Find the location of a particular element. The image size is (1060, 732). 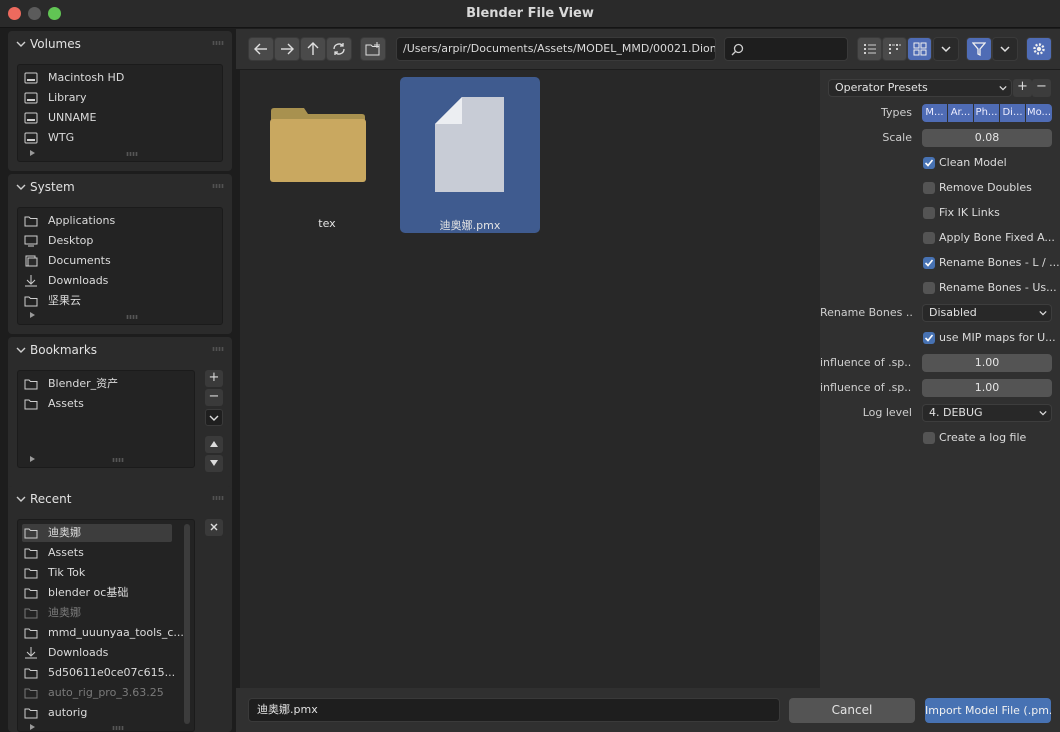

file-tile-selected: 迪奥娜.pmx is located at coordinates (470, 155).